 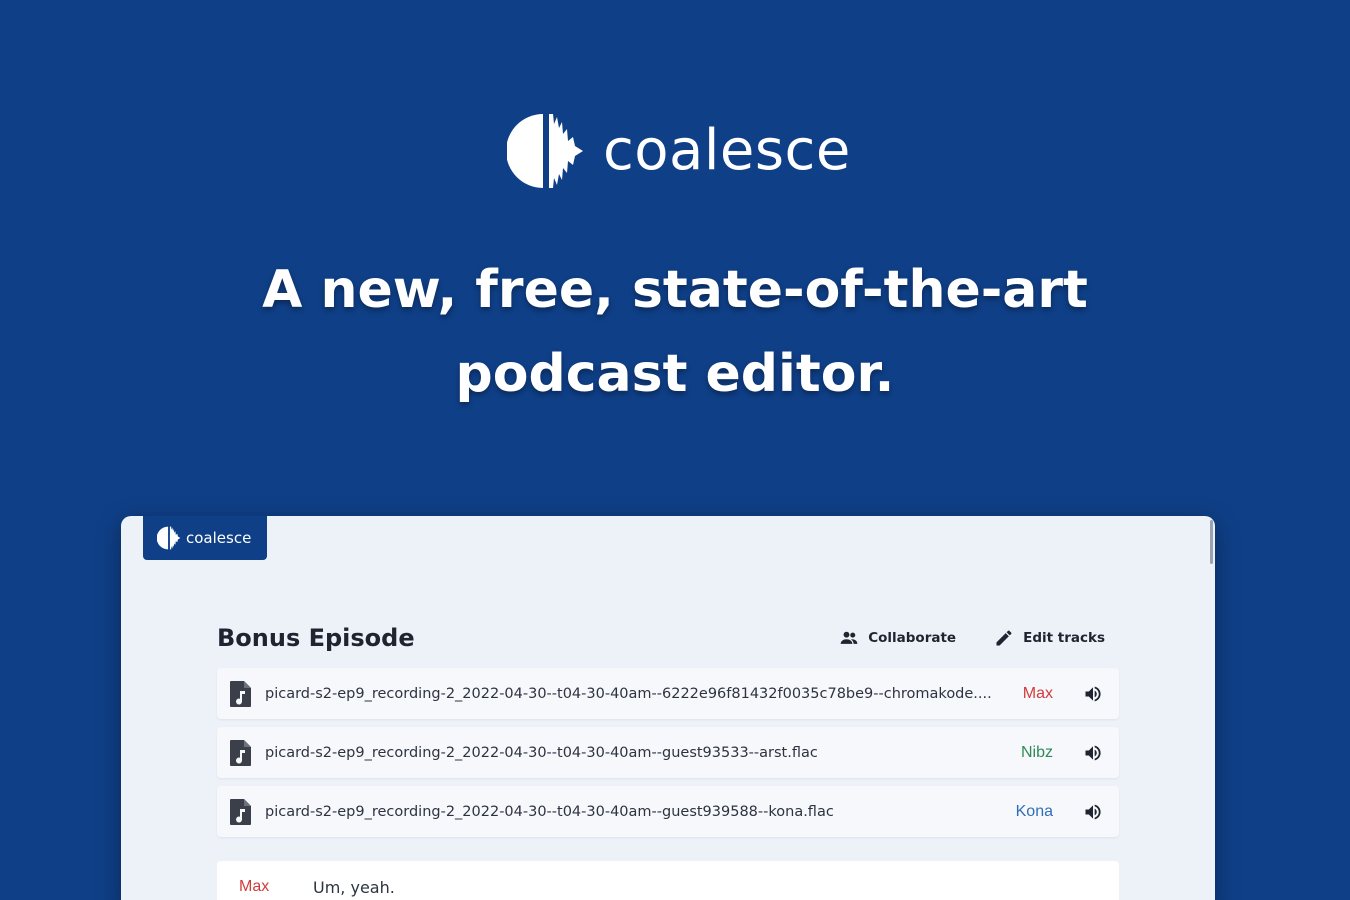 I want to click on track-speaker: Max, so click(x=1037, y=693).